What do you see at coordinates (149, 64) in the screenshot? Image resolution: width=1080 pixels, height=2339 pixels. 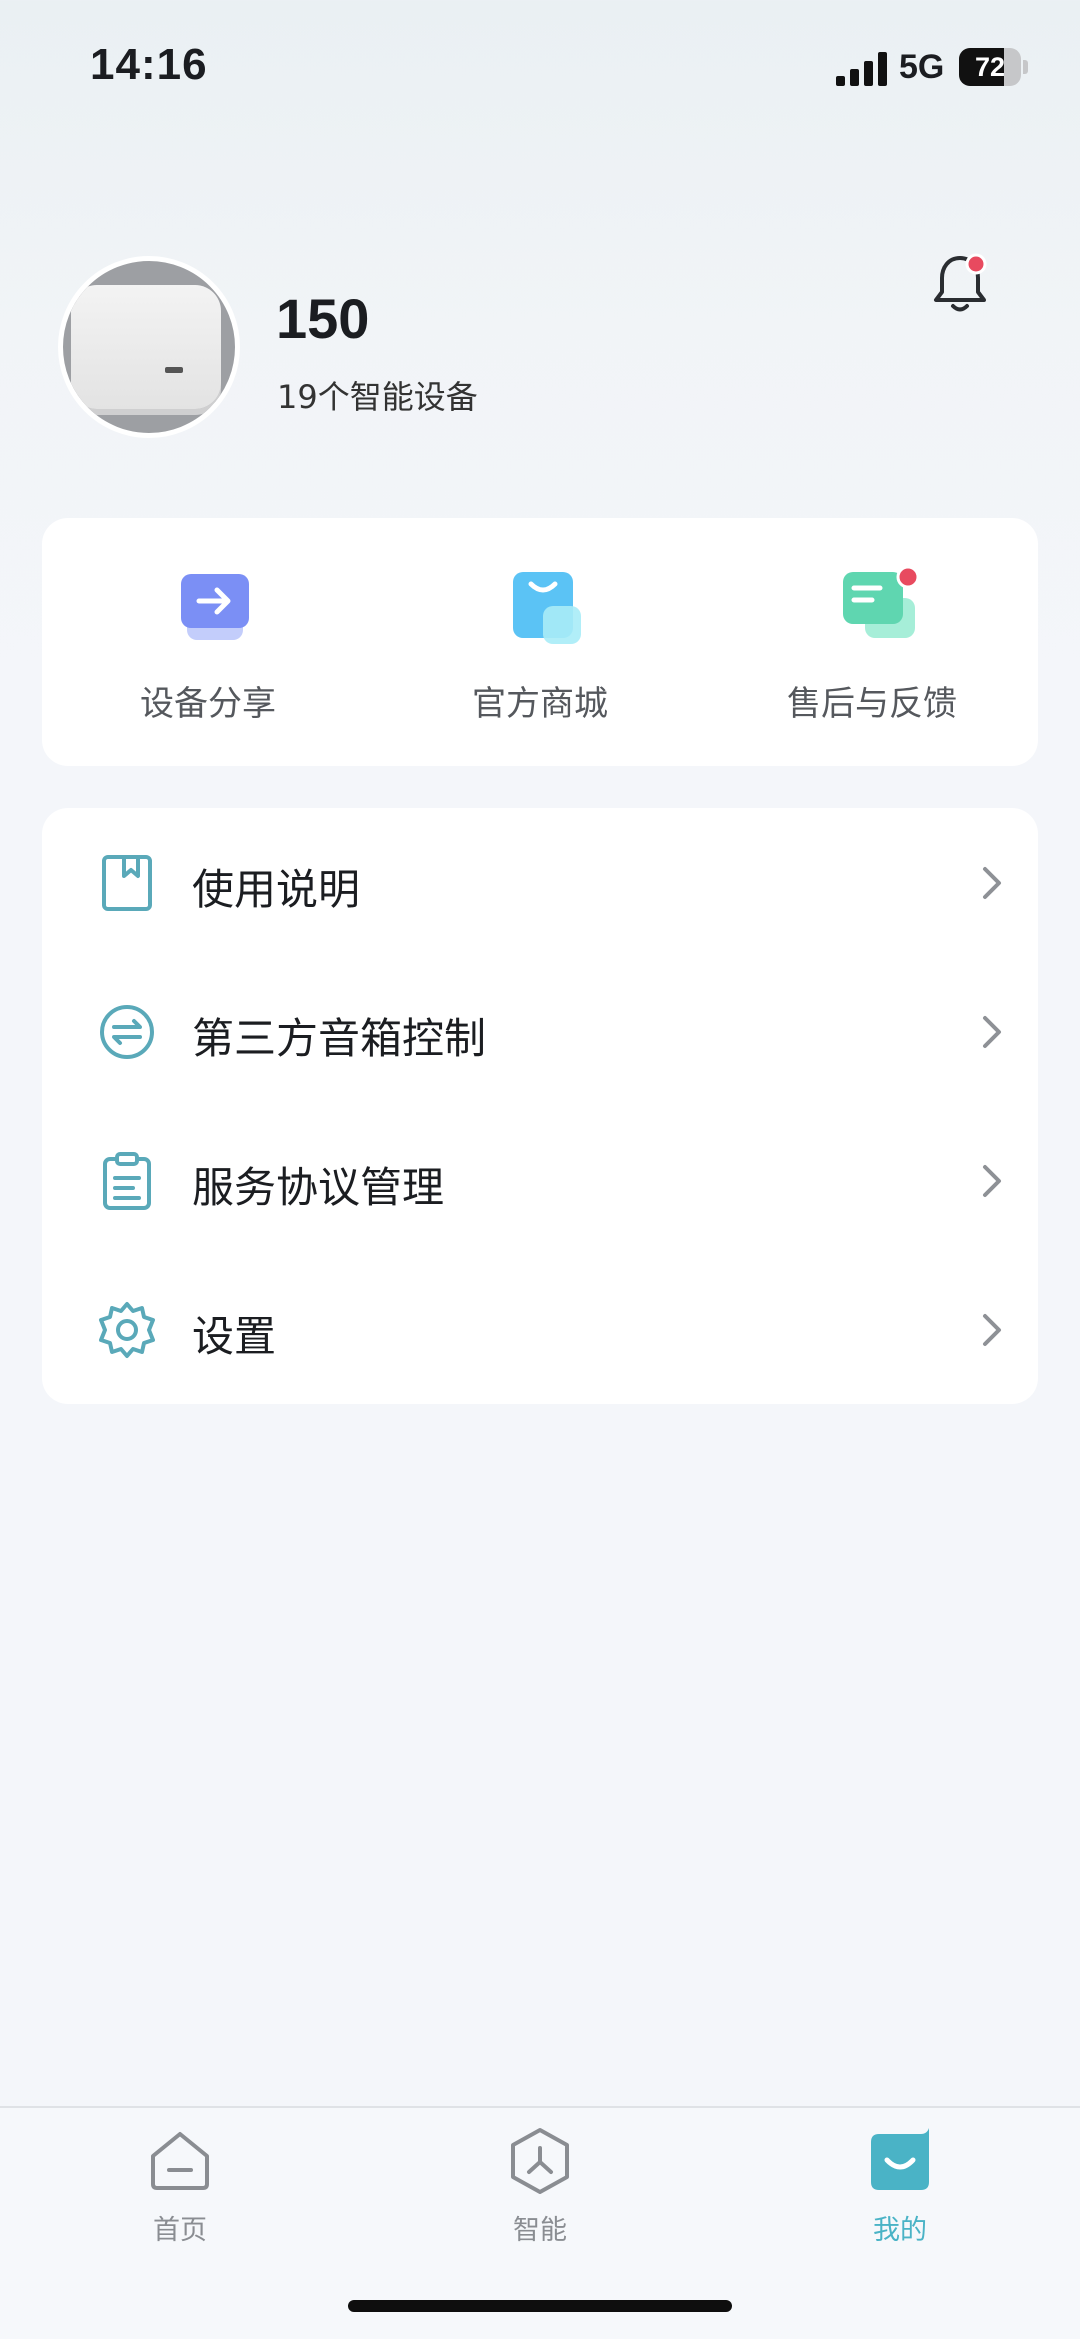 I see `status-time: 14:16` at bounding box center [149, 64].